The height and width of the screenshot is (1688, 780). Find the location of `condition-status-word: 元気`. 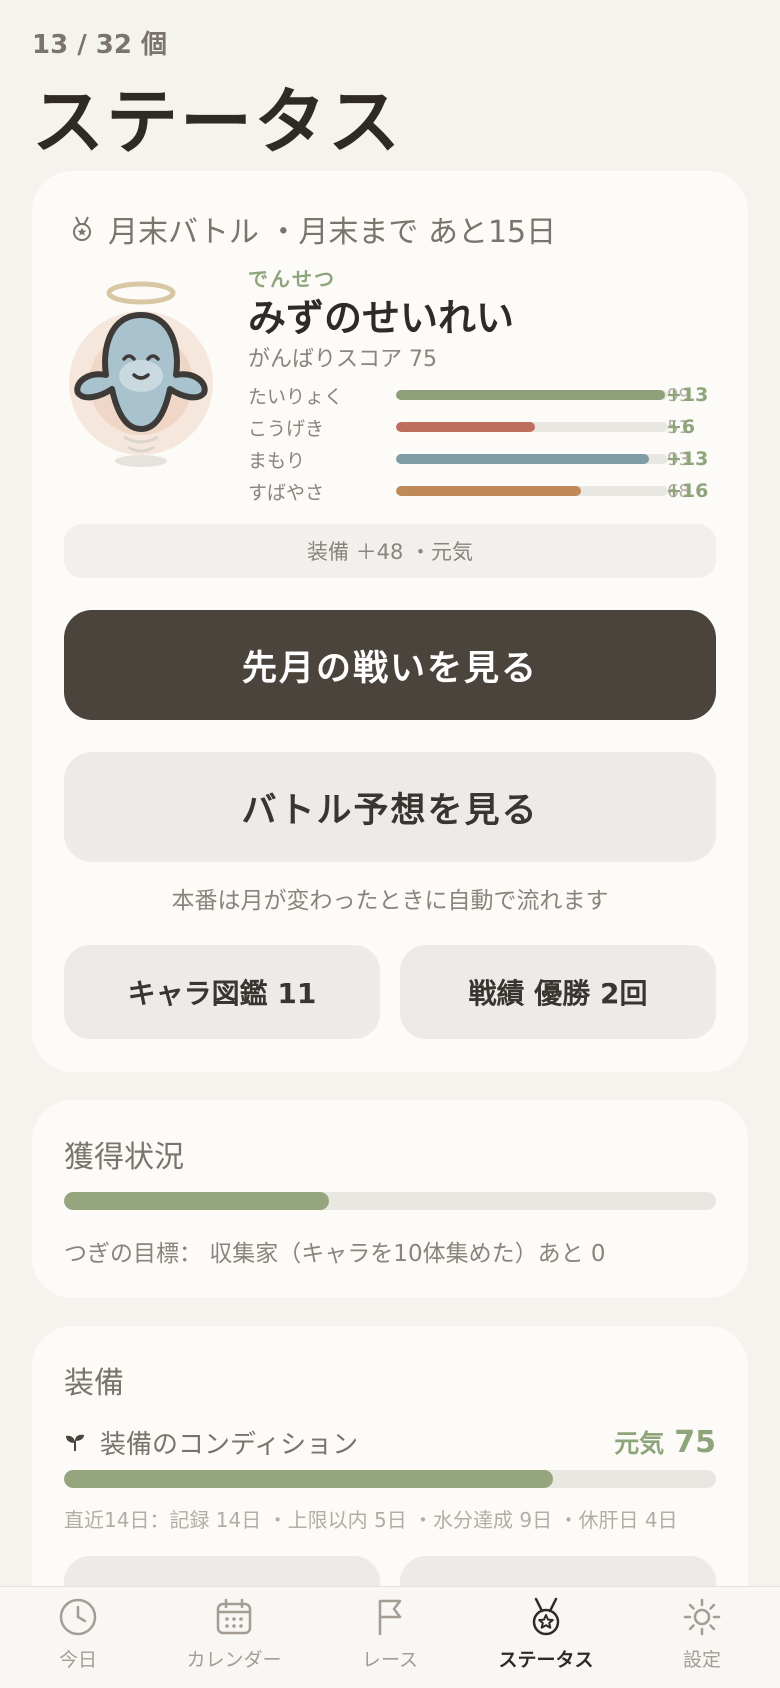

condition-status-word: 元気 is located at coordinates (639, 1443).